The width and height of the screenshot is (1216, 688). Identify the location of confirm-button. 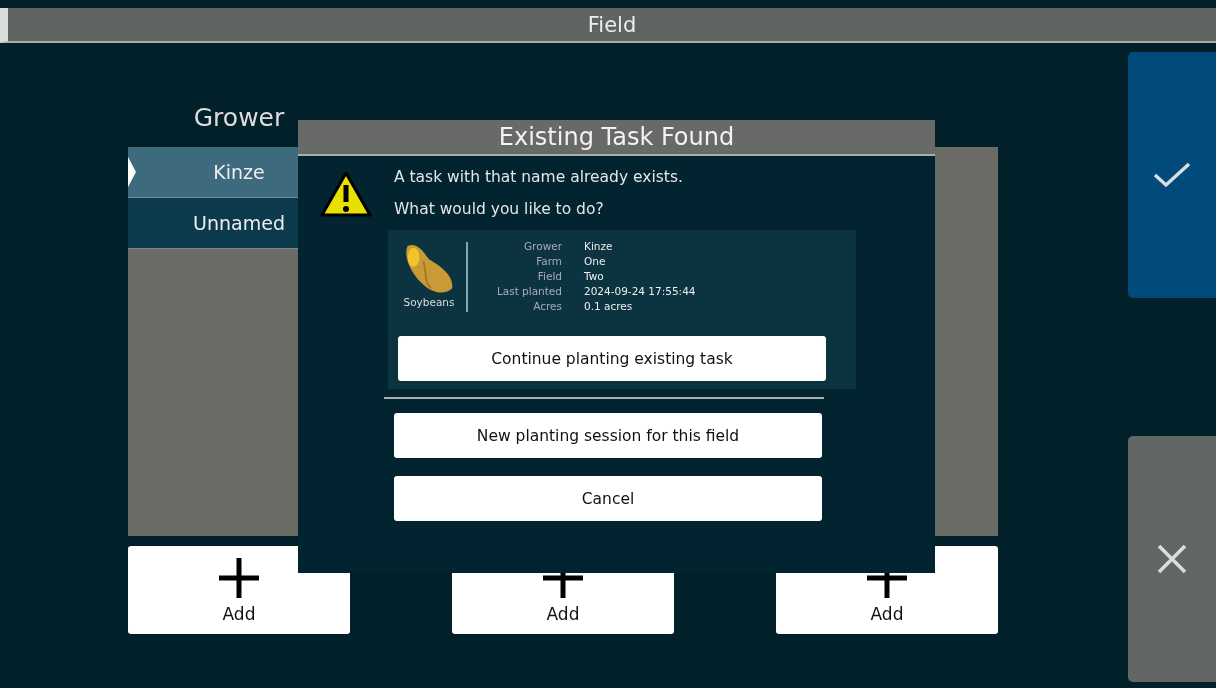
(1172, 175).